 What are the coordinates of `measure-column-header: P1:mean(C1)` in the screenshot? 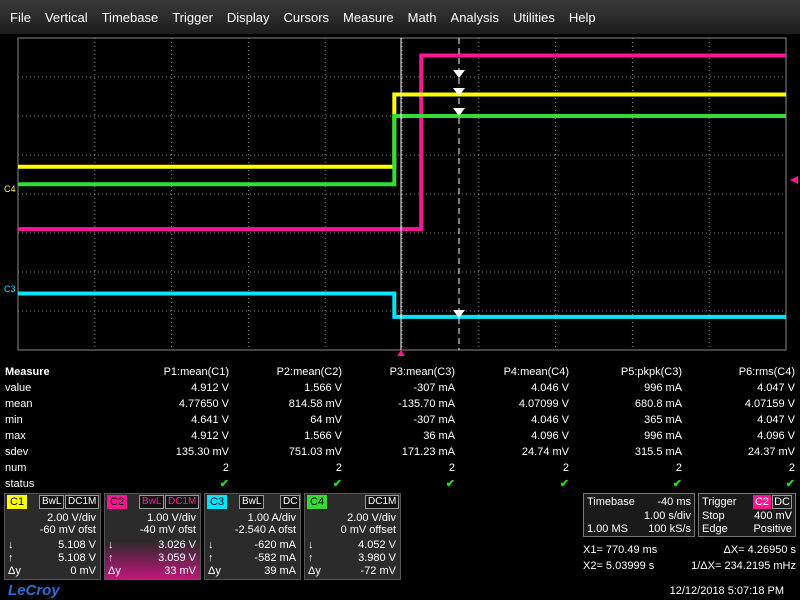 It's located at (196, 372).